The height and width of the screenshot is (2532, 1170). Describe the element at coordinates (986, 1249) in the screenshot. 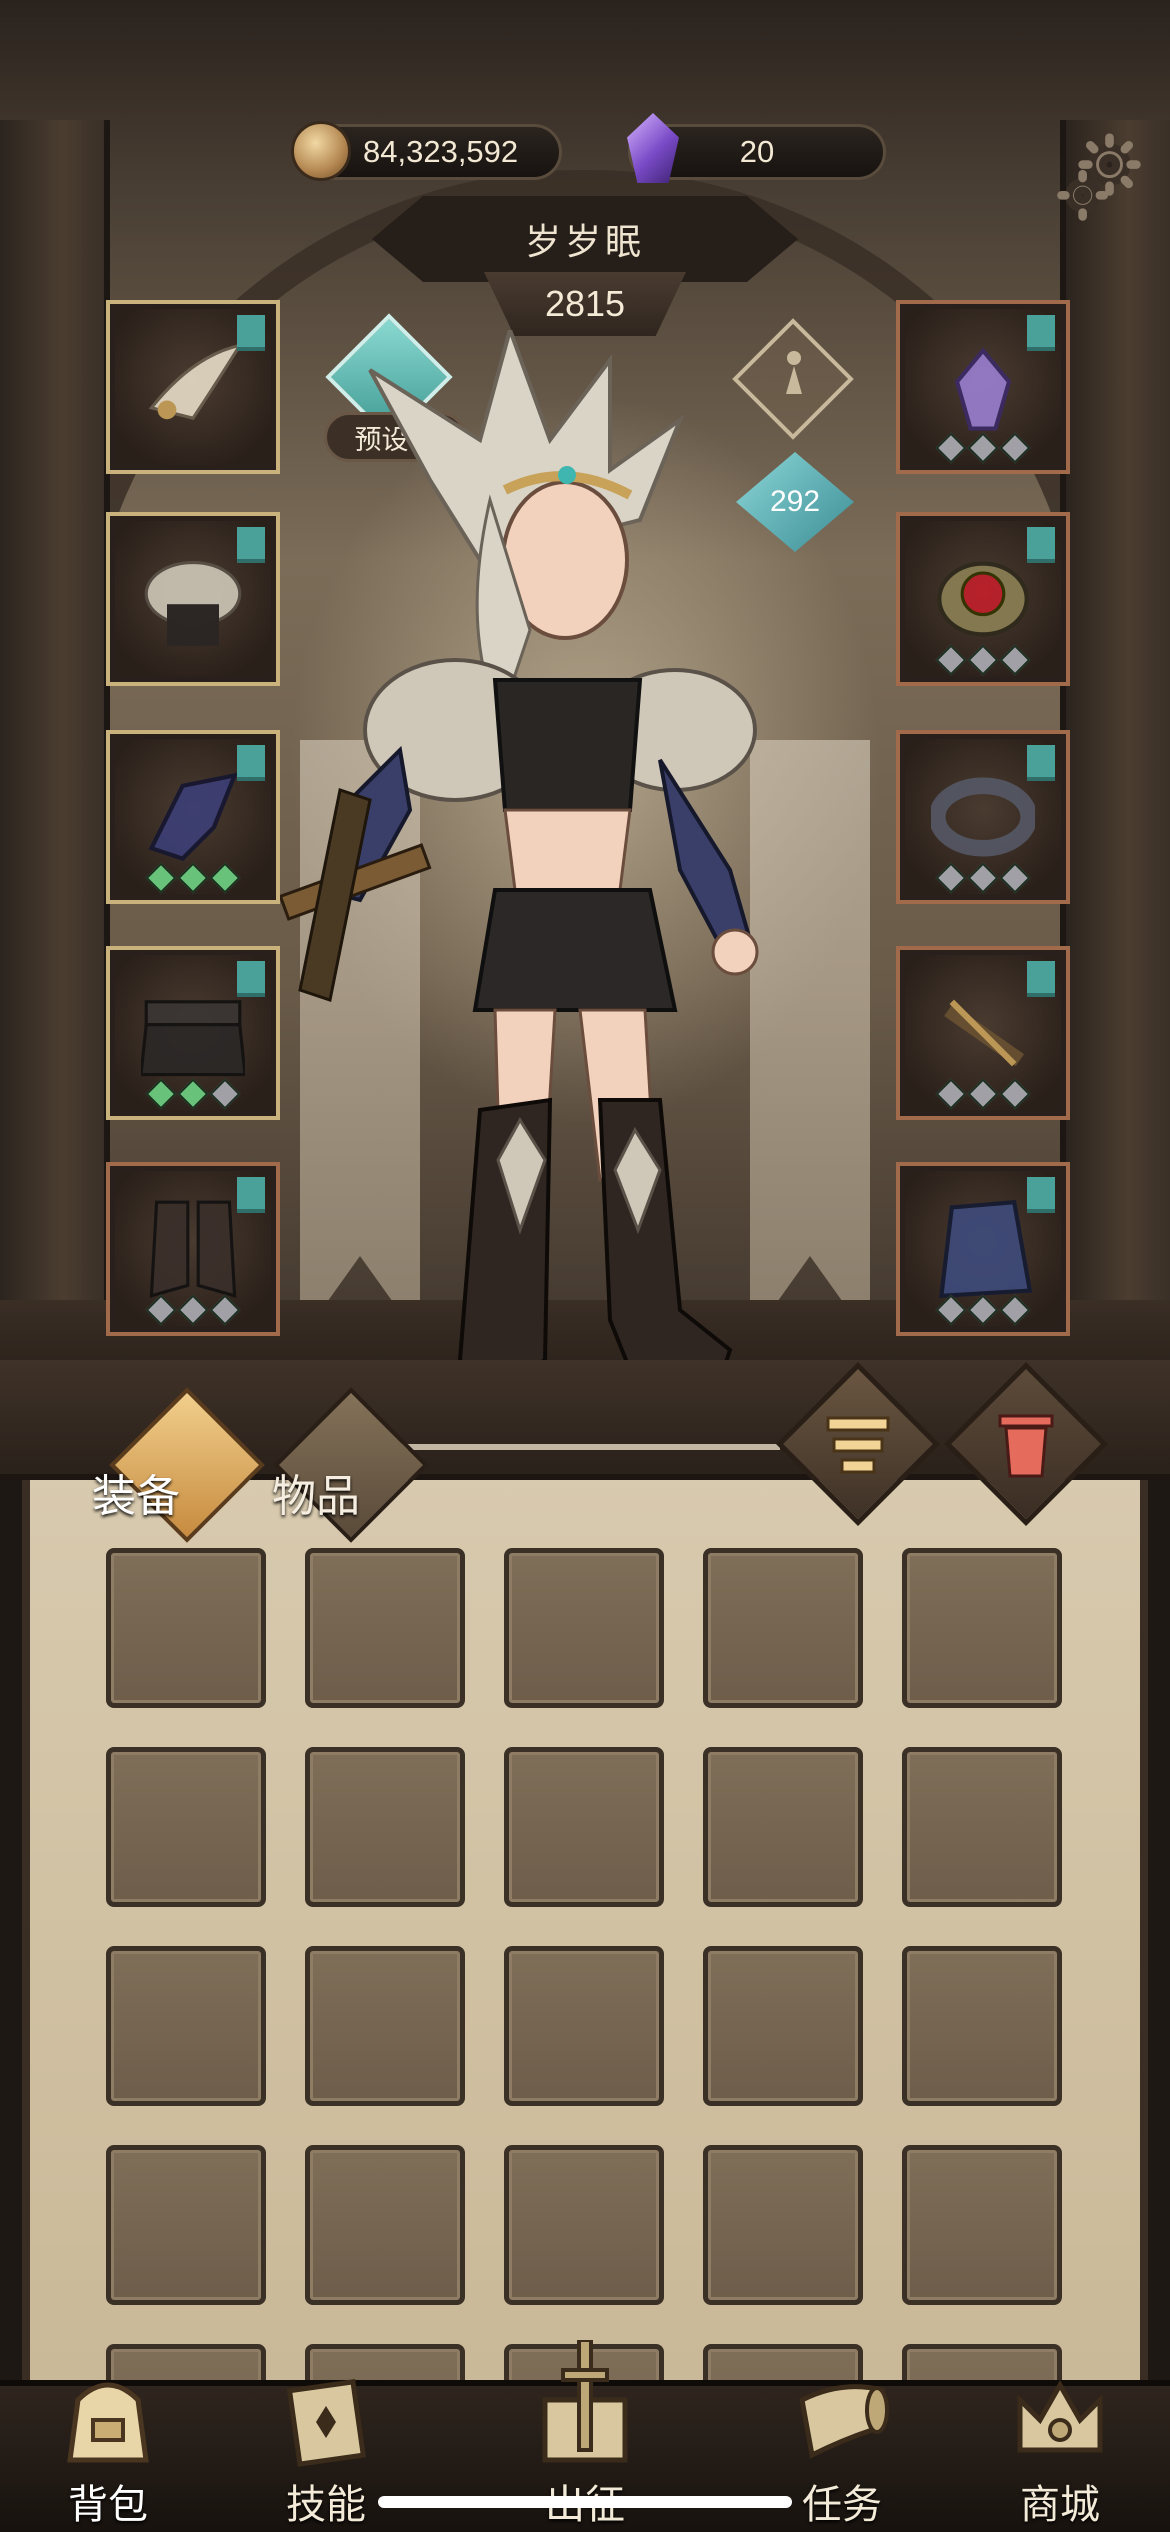

I see `cloak-icon` at that location.